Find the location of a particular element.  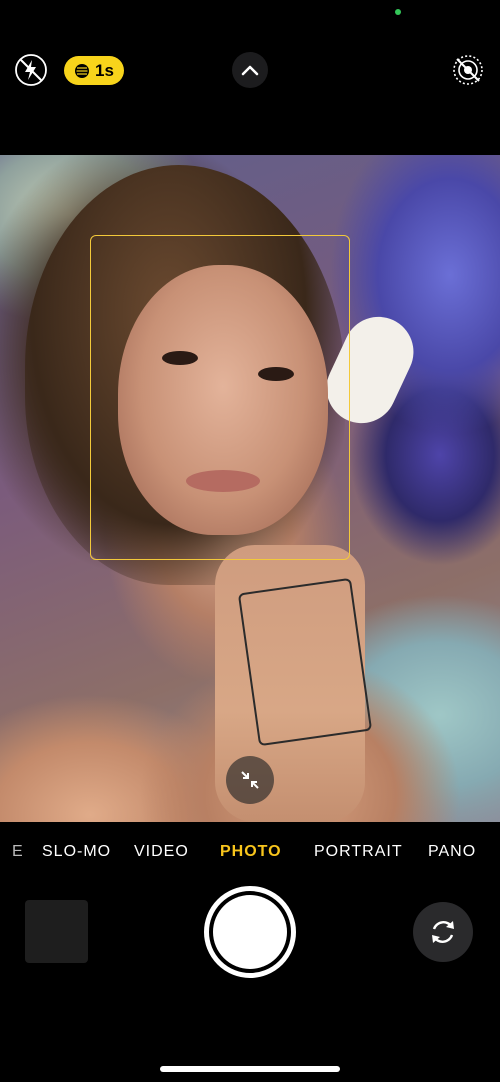

mode-pano: PANO is located at coordinates (452, 852).